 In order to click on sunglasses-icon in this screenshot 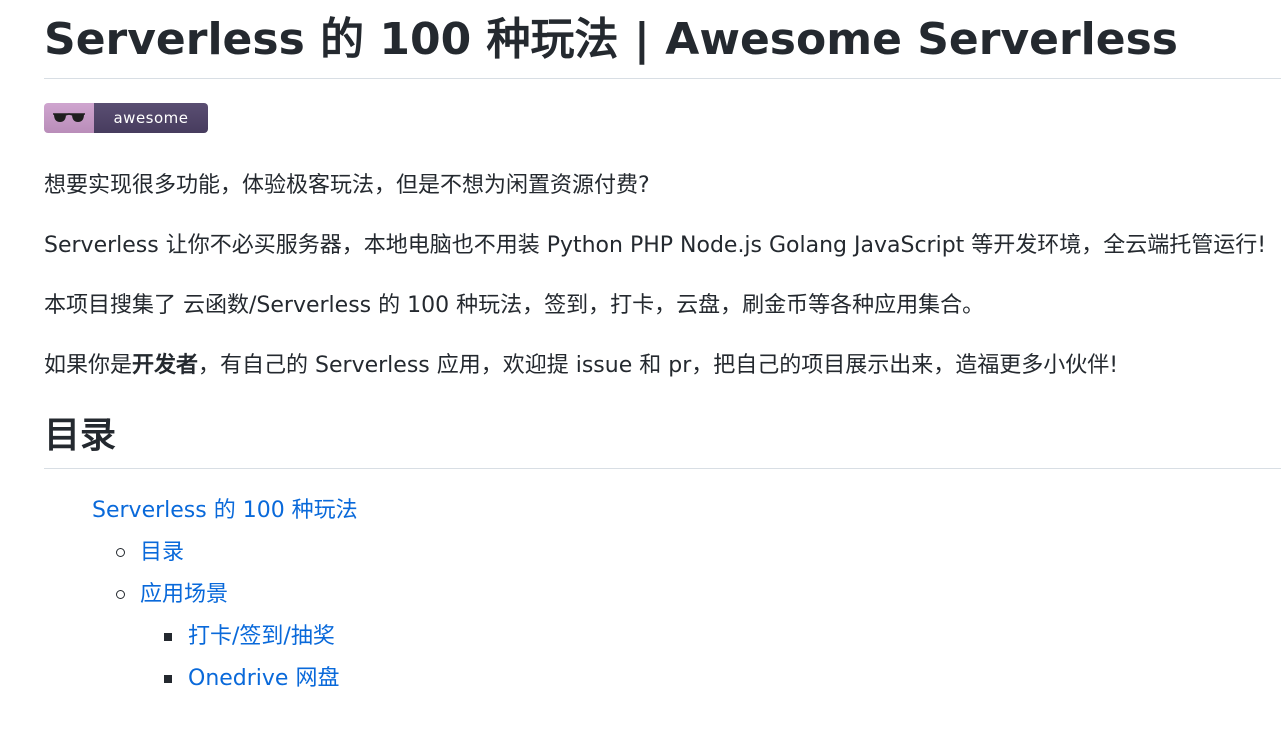, I will do `click(69, 118)`.